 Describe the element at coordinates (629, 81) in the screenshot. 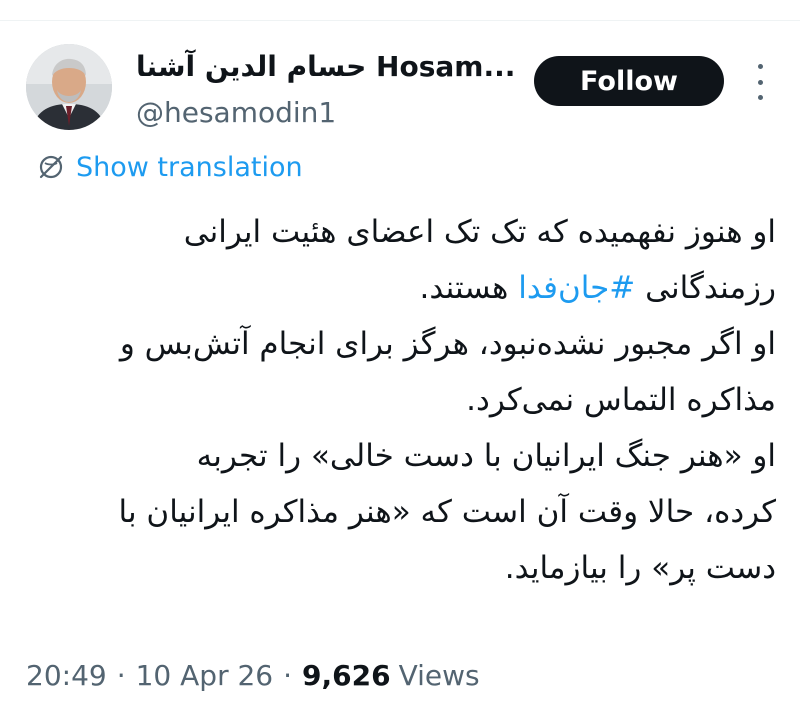

I see `follow-button: Follow` at that location.